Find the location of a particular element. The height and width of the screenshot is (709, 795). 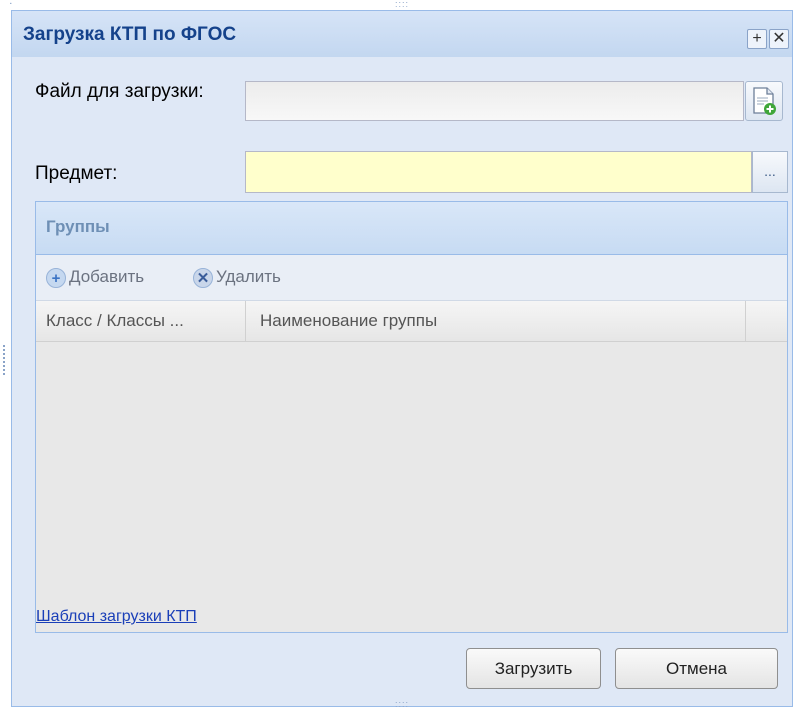

delete-group-label: Удалить is located at coordinates (248, 276).